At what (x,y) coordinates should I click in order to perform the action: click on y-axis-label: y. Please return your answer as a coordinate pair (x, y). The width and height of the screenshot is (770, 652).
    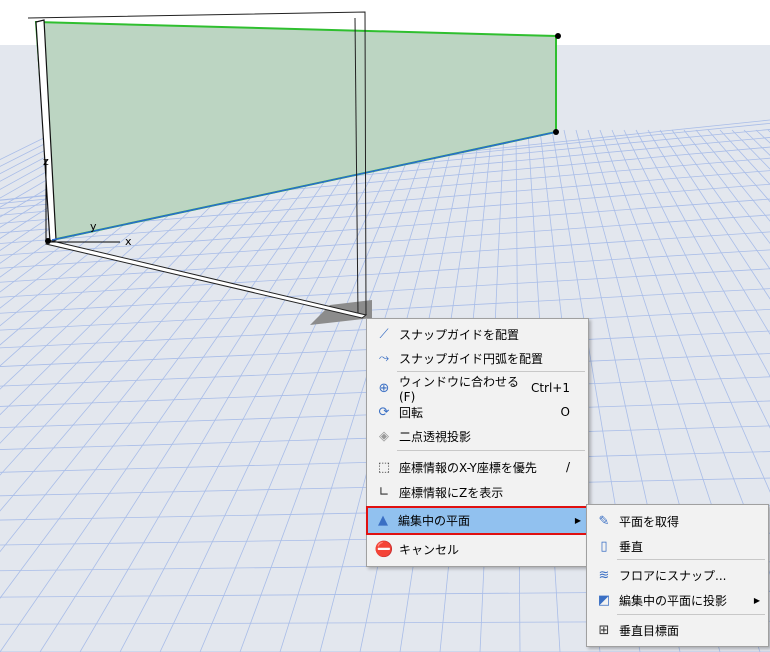
    Looking at the image, I should click on (93, 226).